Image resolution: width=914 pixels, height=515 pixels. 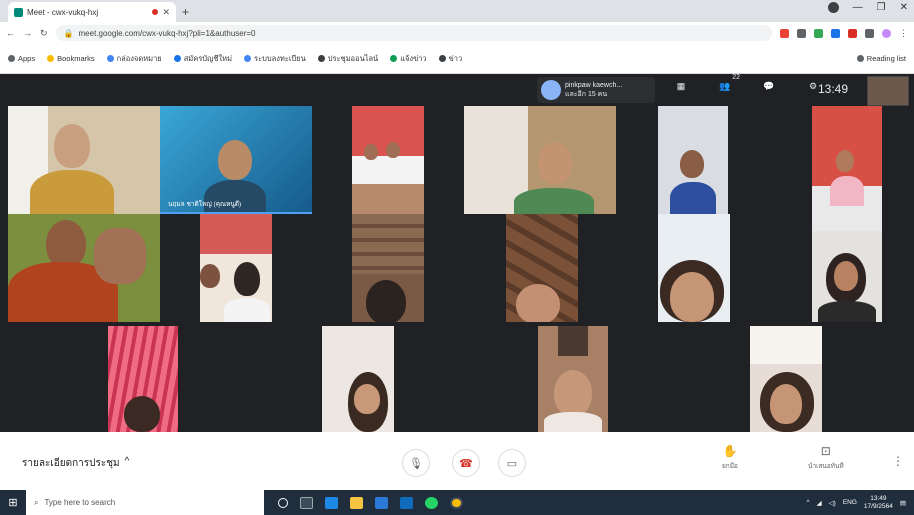 What do you see at coordinates (71, 463) in the screenshot?
I see `meeting-details-label: รายละเอียดการประชุม` at bounding box center [71, 463].